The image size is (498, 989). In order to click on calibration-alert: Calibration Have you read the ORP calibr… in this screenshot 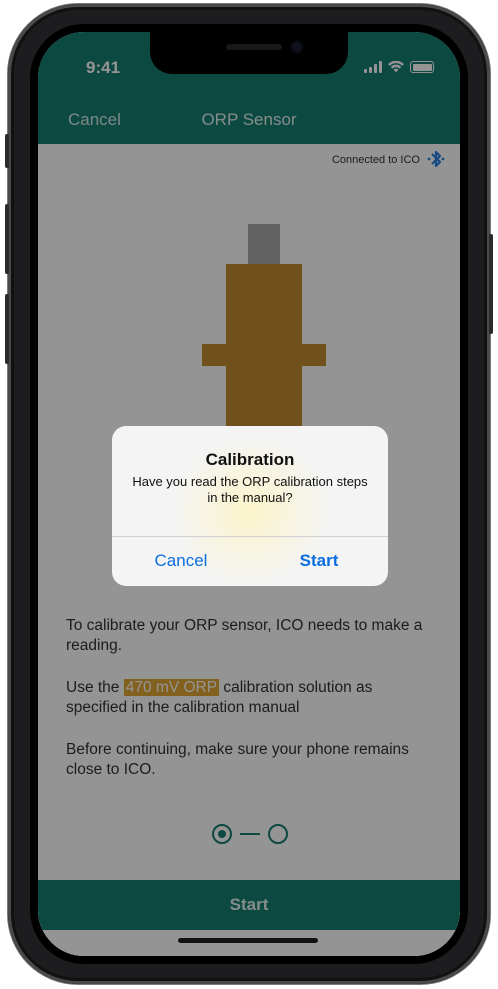, I will do `click(250, 506)`.